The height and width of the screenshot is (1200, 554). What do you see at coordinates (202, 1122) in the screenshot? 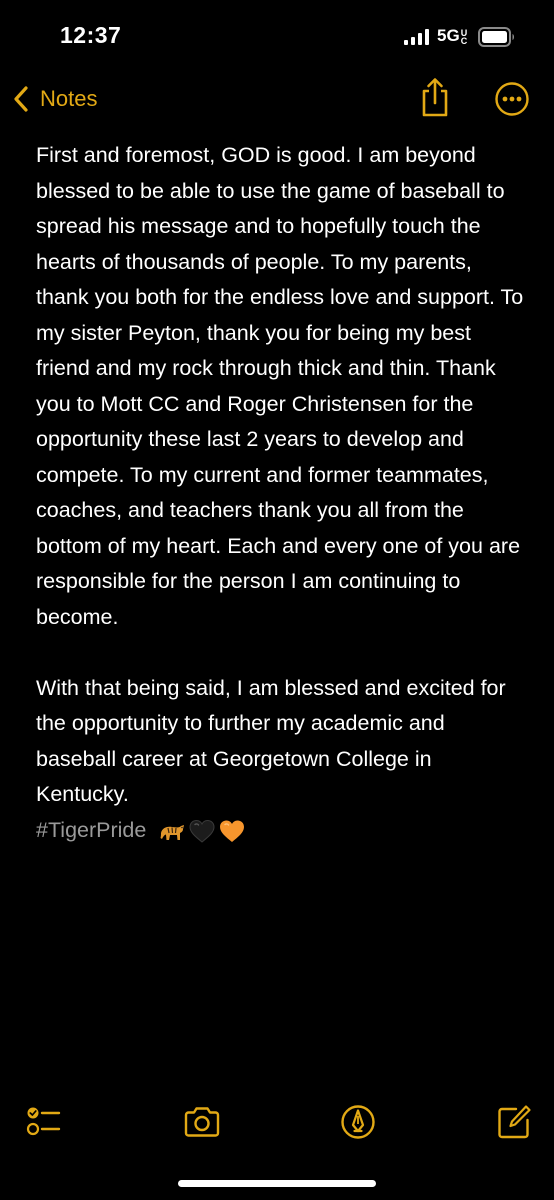
I see `camera-icon` at bounding box center [202, 1122].